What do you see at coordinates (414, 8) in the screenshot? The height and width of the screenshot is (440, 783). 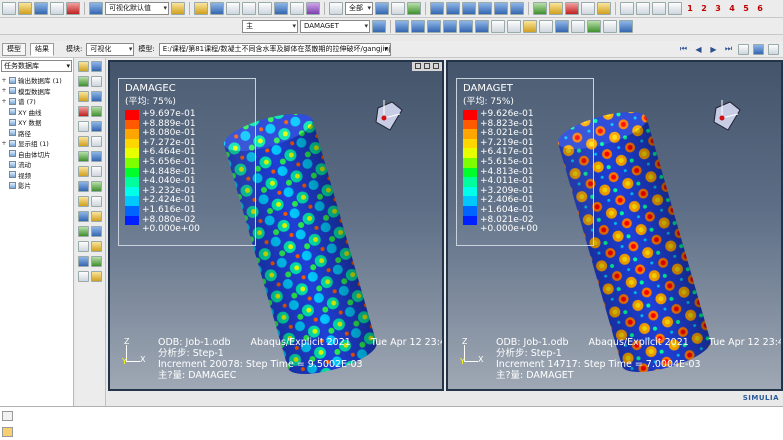 I see `replace-selected-icon` at bounding box center [414, 8].